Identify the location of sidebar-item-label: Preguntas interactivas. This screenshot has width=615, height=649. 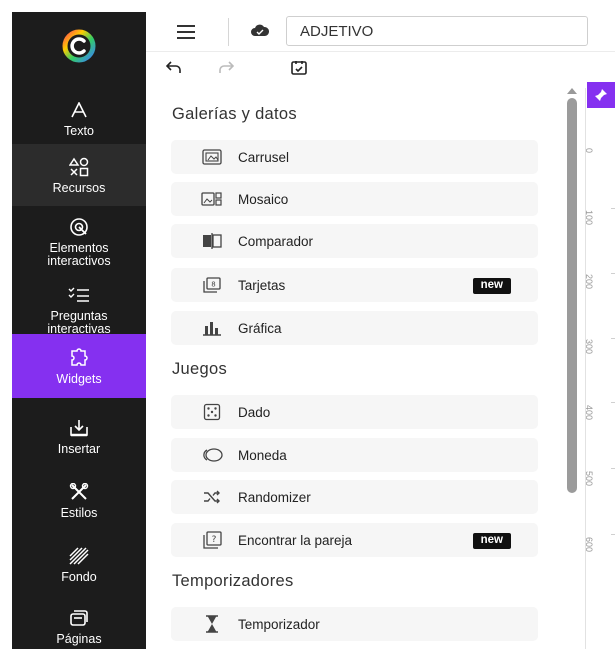
(79, 322).